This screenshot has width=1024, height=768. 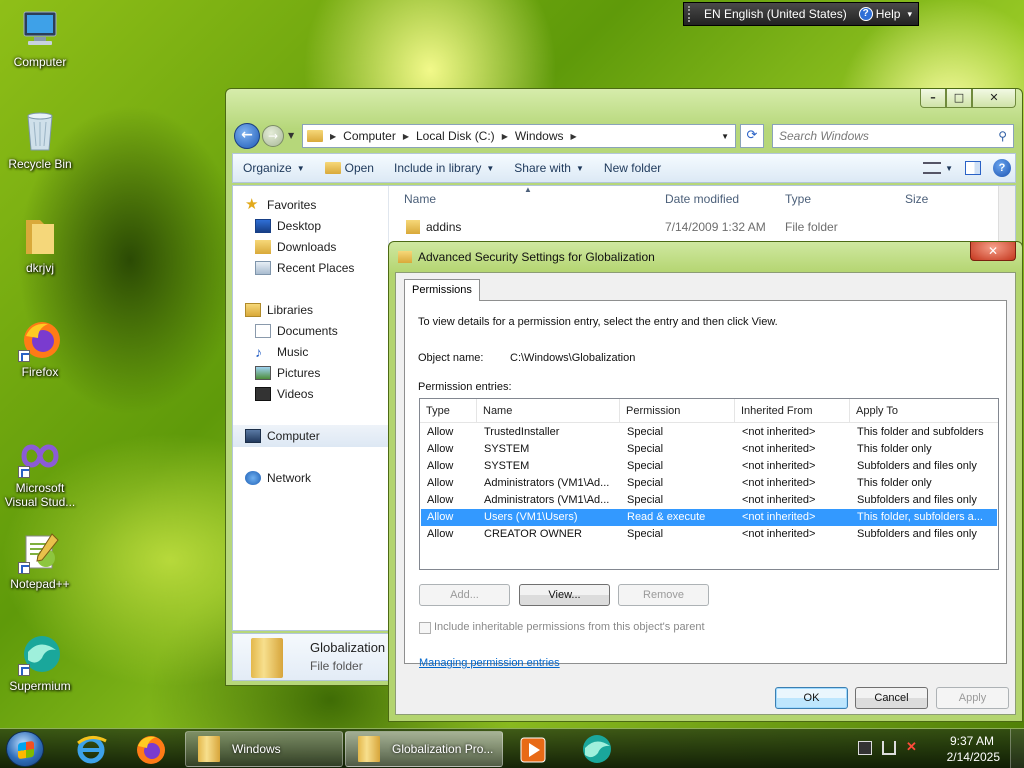 I want to click on column-header-date: Date modified, so click(x=702, y=199).